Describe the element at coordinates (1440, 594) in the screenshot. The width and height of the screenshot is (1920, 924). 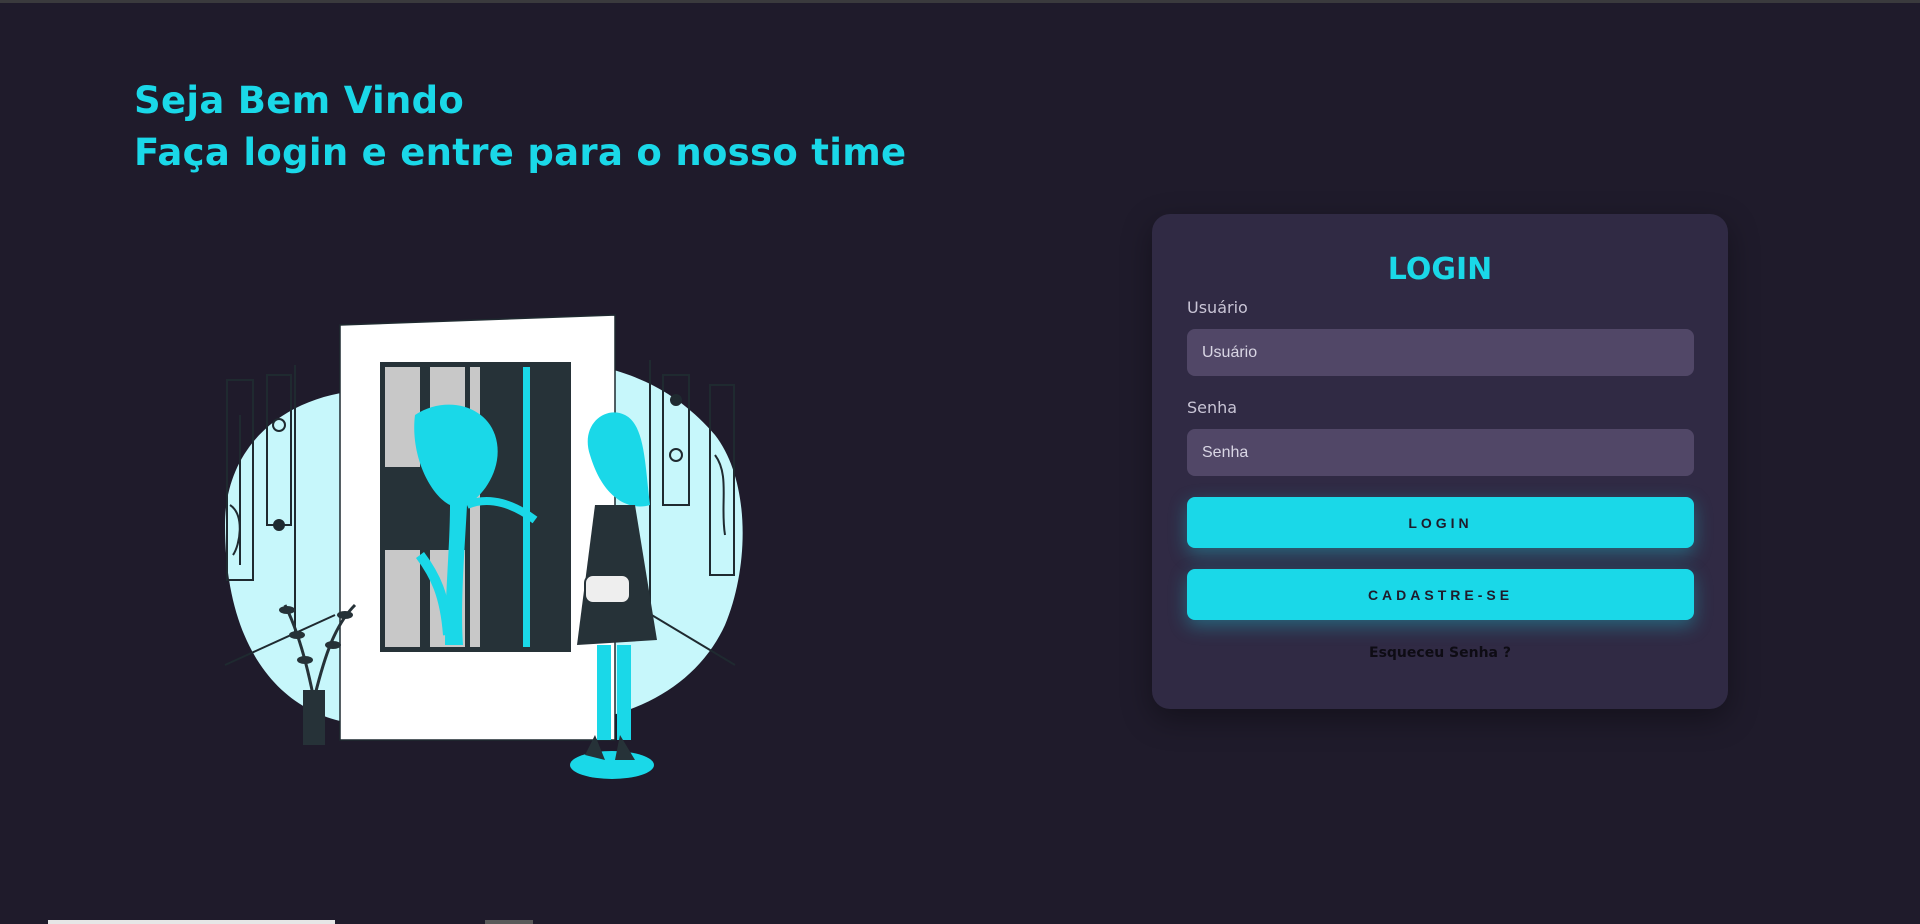
I see `signup-button: CADASTRE-SE` at that location.